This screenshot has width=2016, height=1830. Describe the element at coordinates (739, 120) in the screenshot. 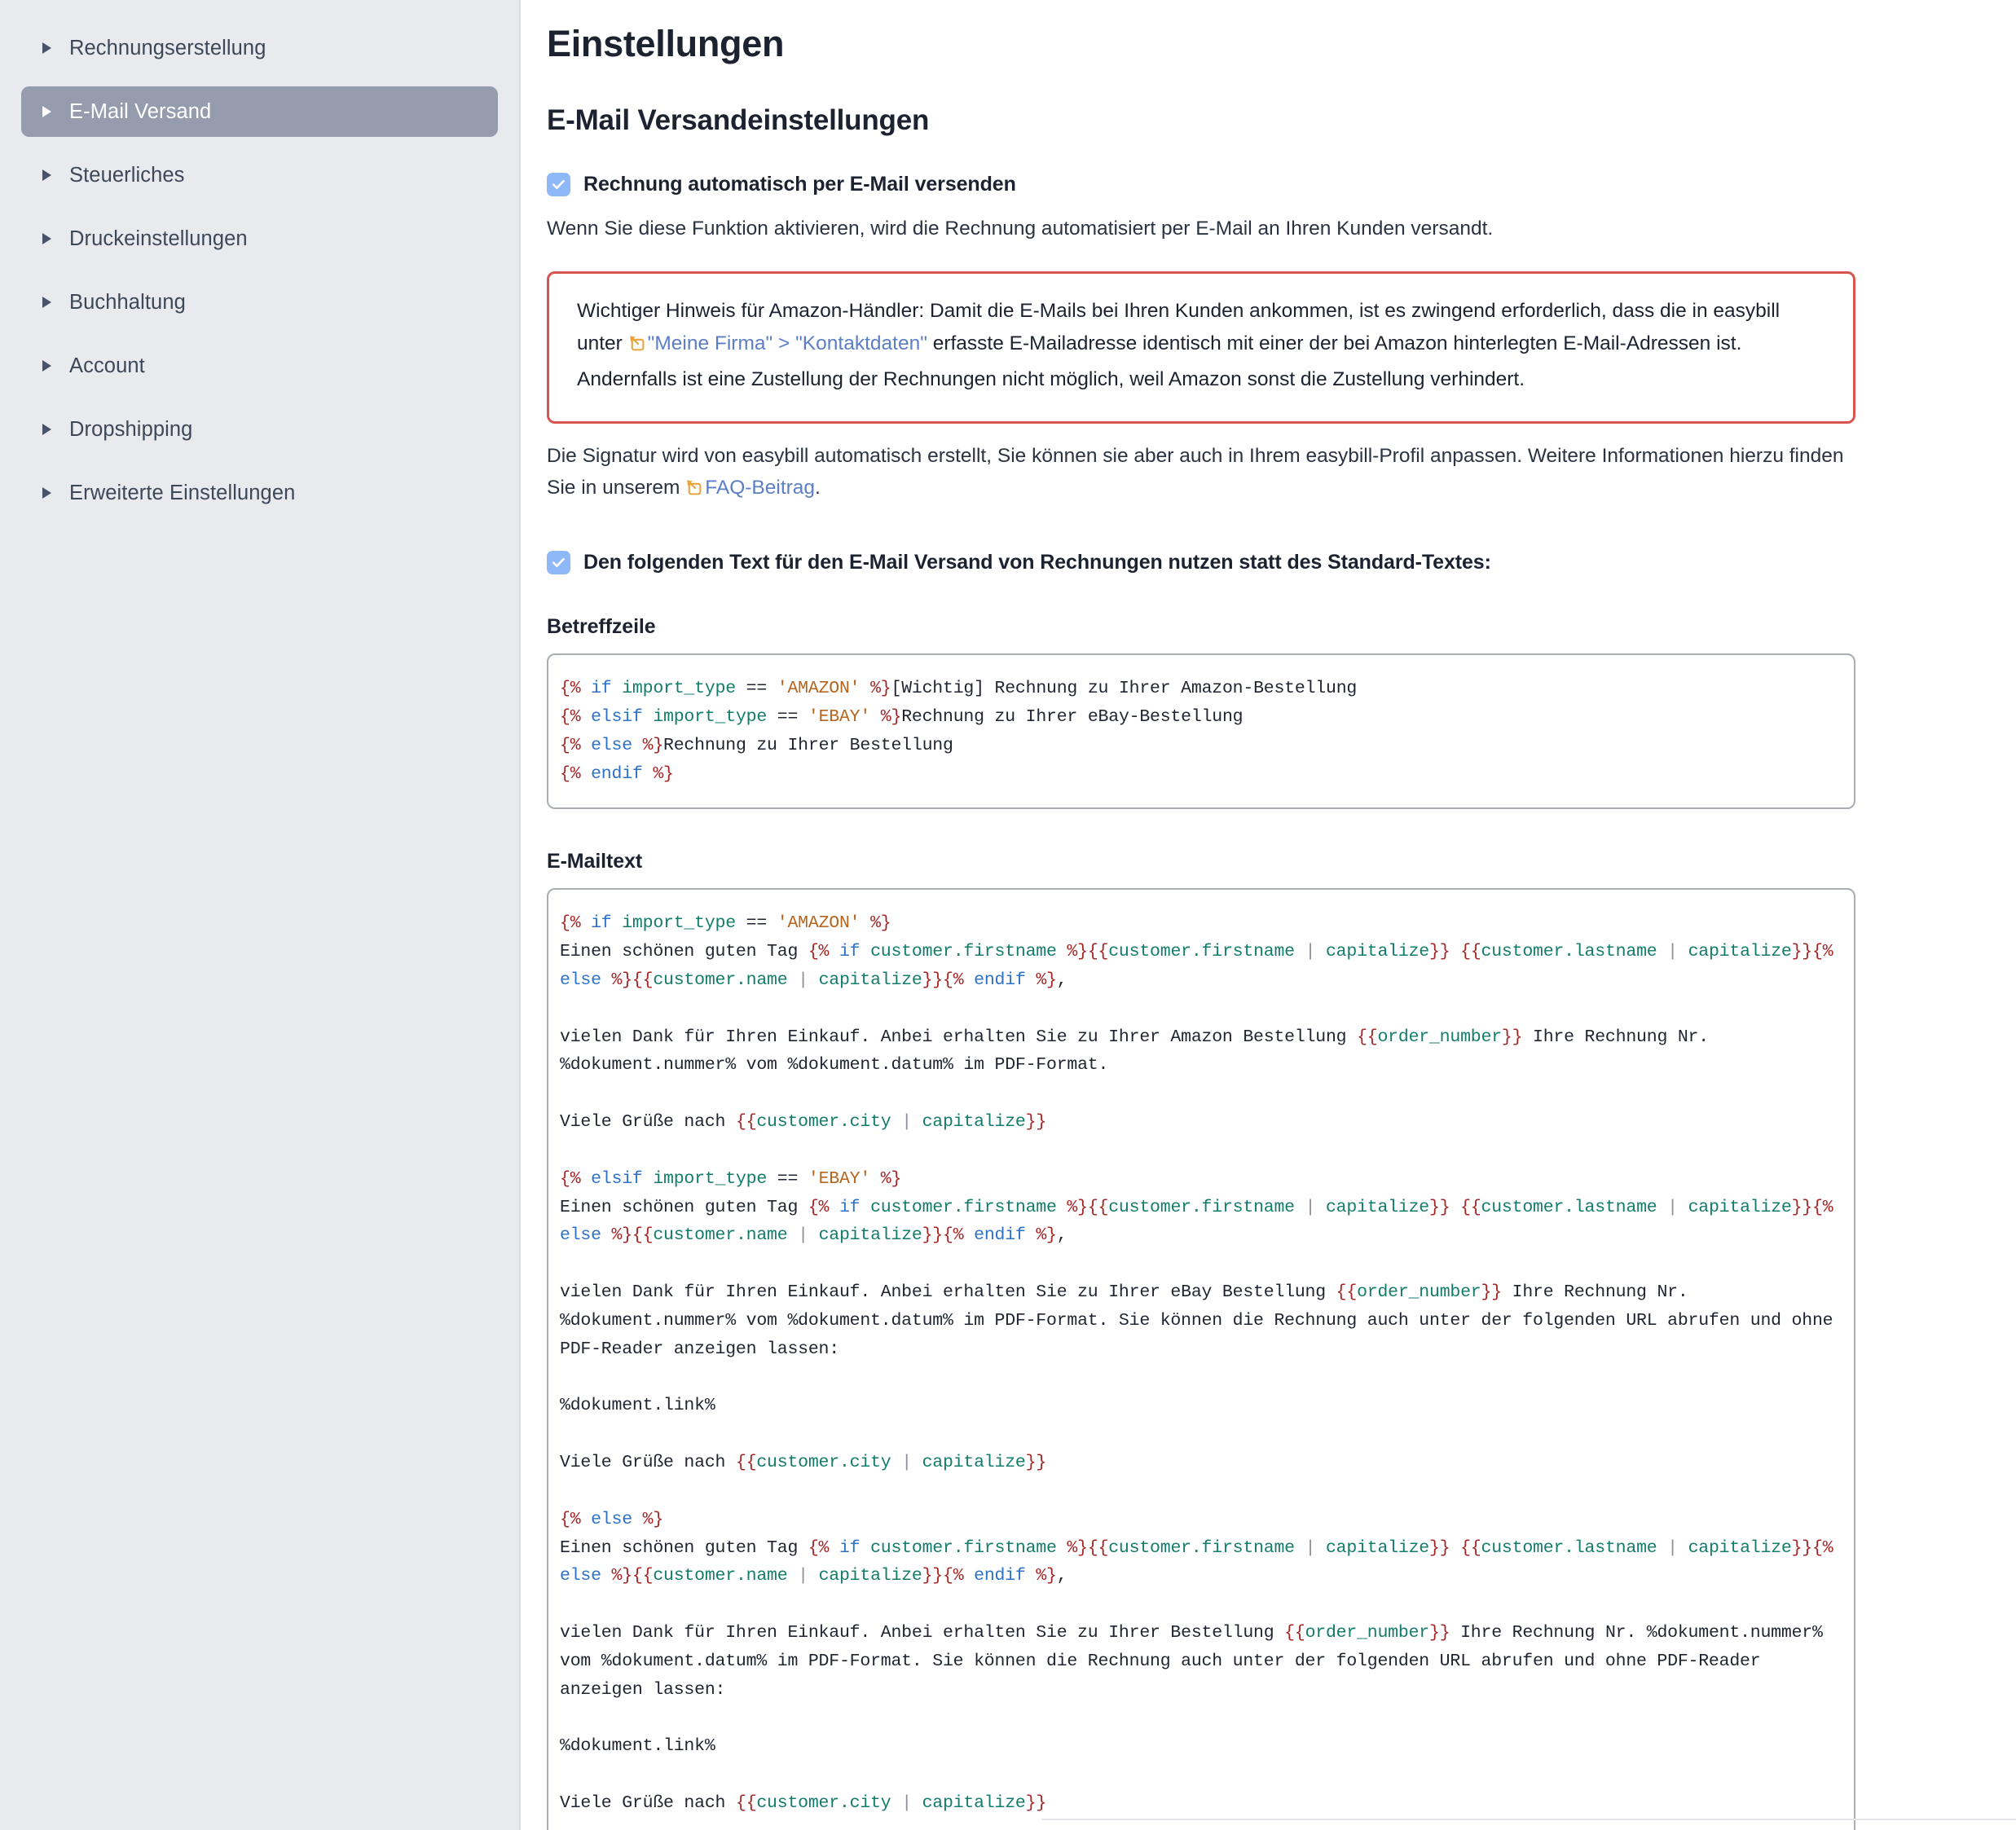

I see `section-title: E-Mail Versandeinstellungen` at that location.